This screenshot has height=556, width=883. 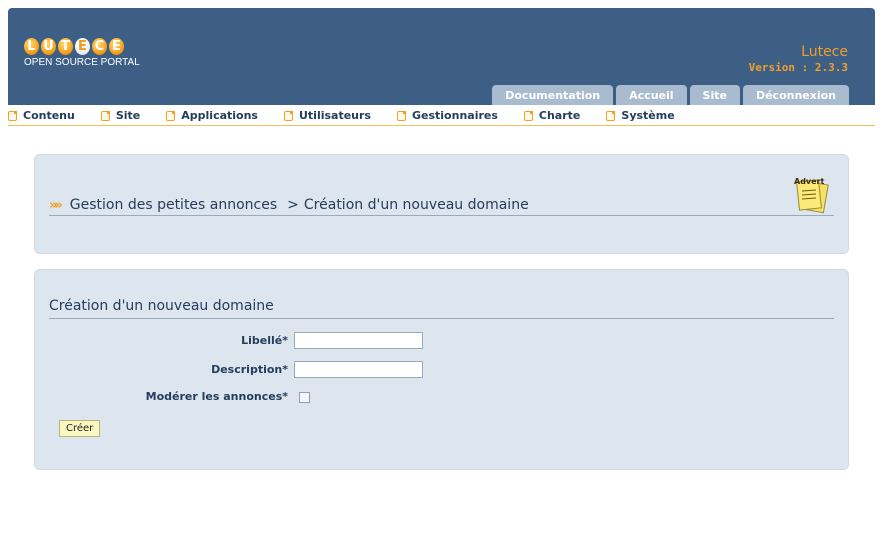 I want to click on label-input, so click(x=358, y=340).